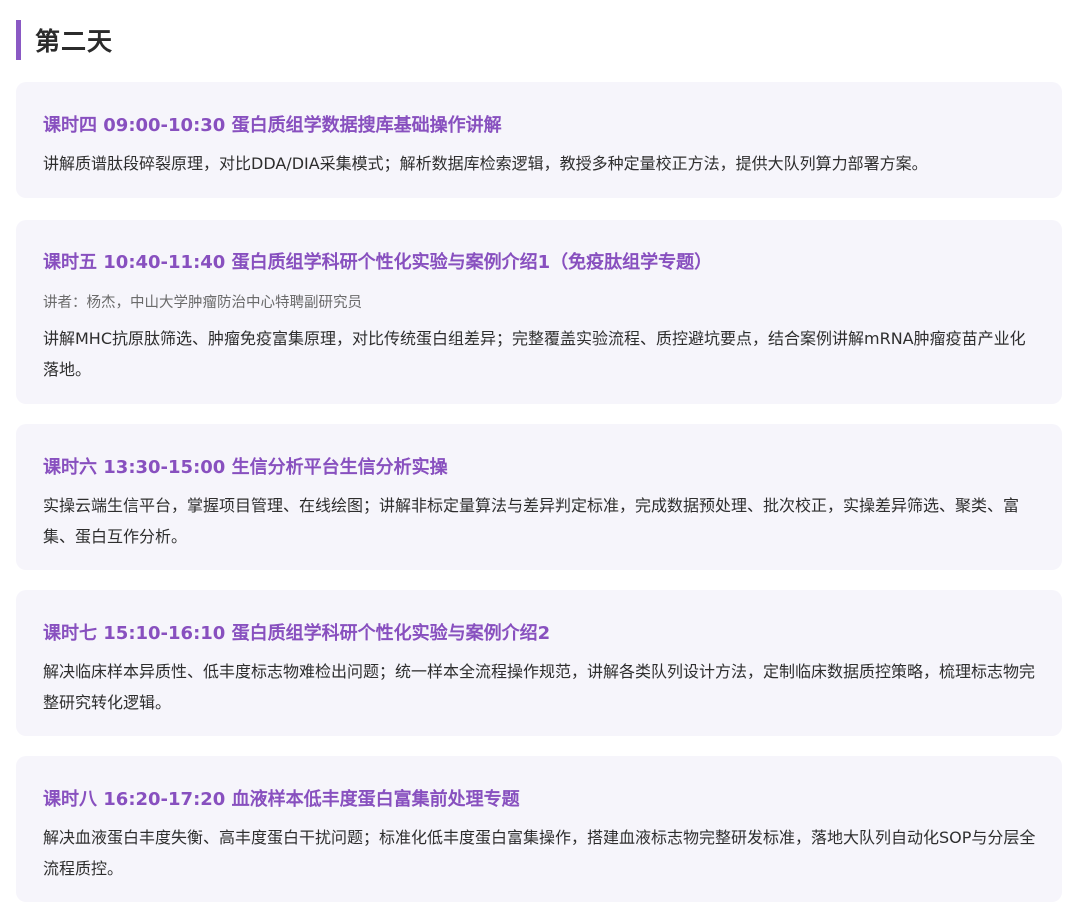 This screenshot has height=924, width=1080. I want to click on session-title: 课时七 15:10-16:10 蛋白质组学科研个性化实验与案例介绍2, so click(297, 633).